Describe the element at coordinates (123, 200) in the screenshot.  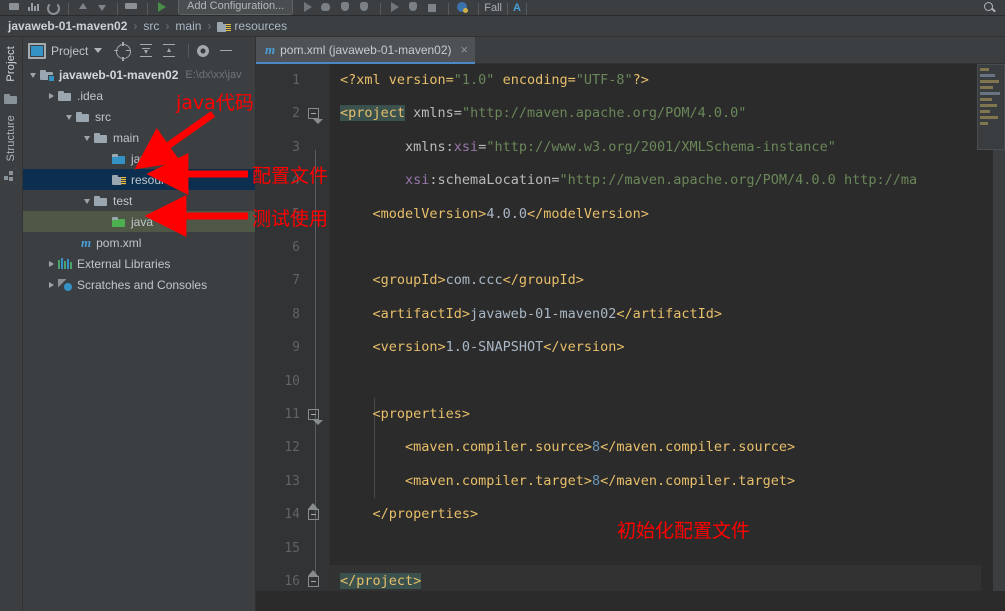
I see `tree-label: test` at that location.